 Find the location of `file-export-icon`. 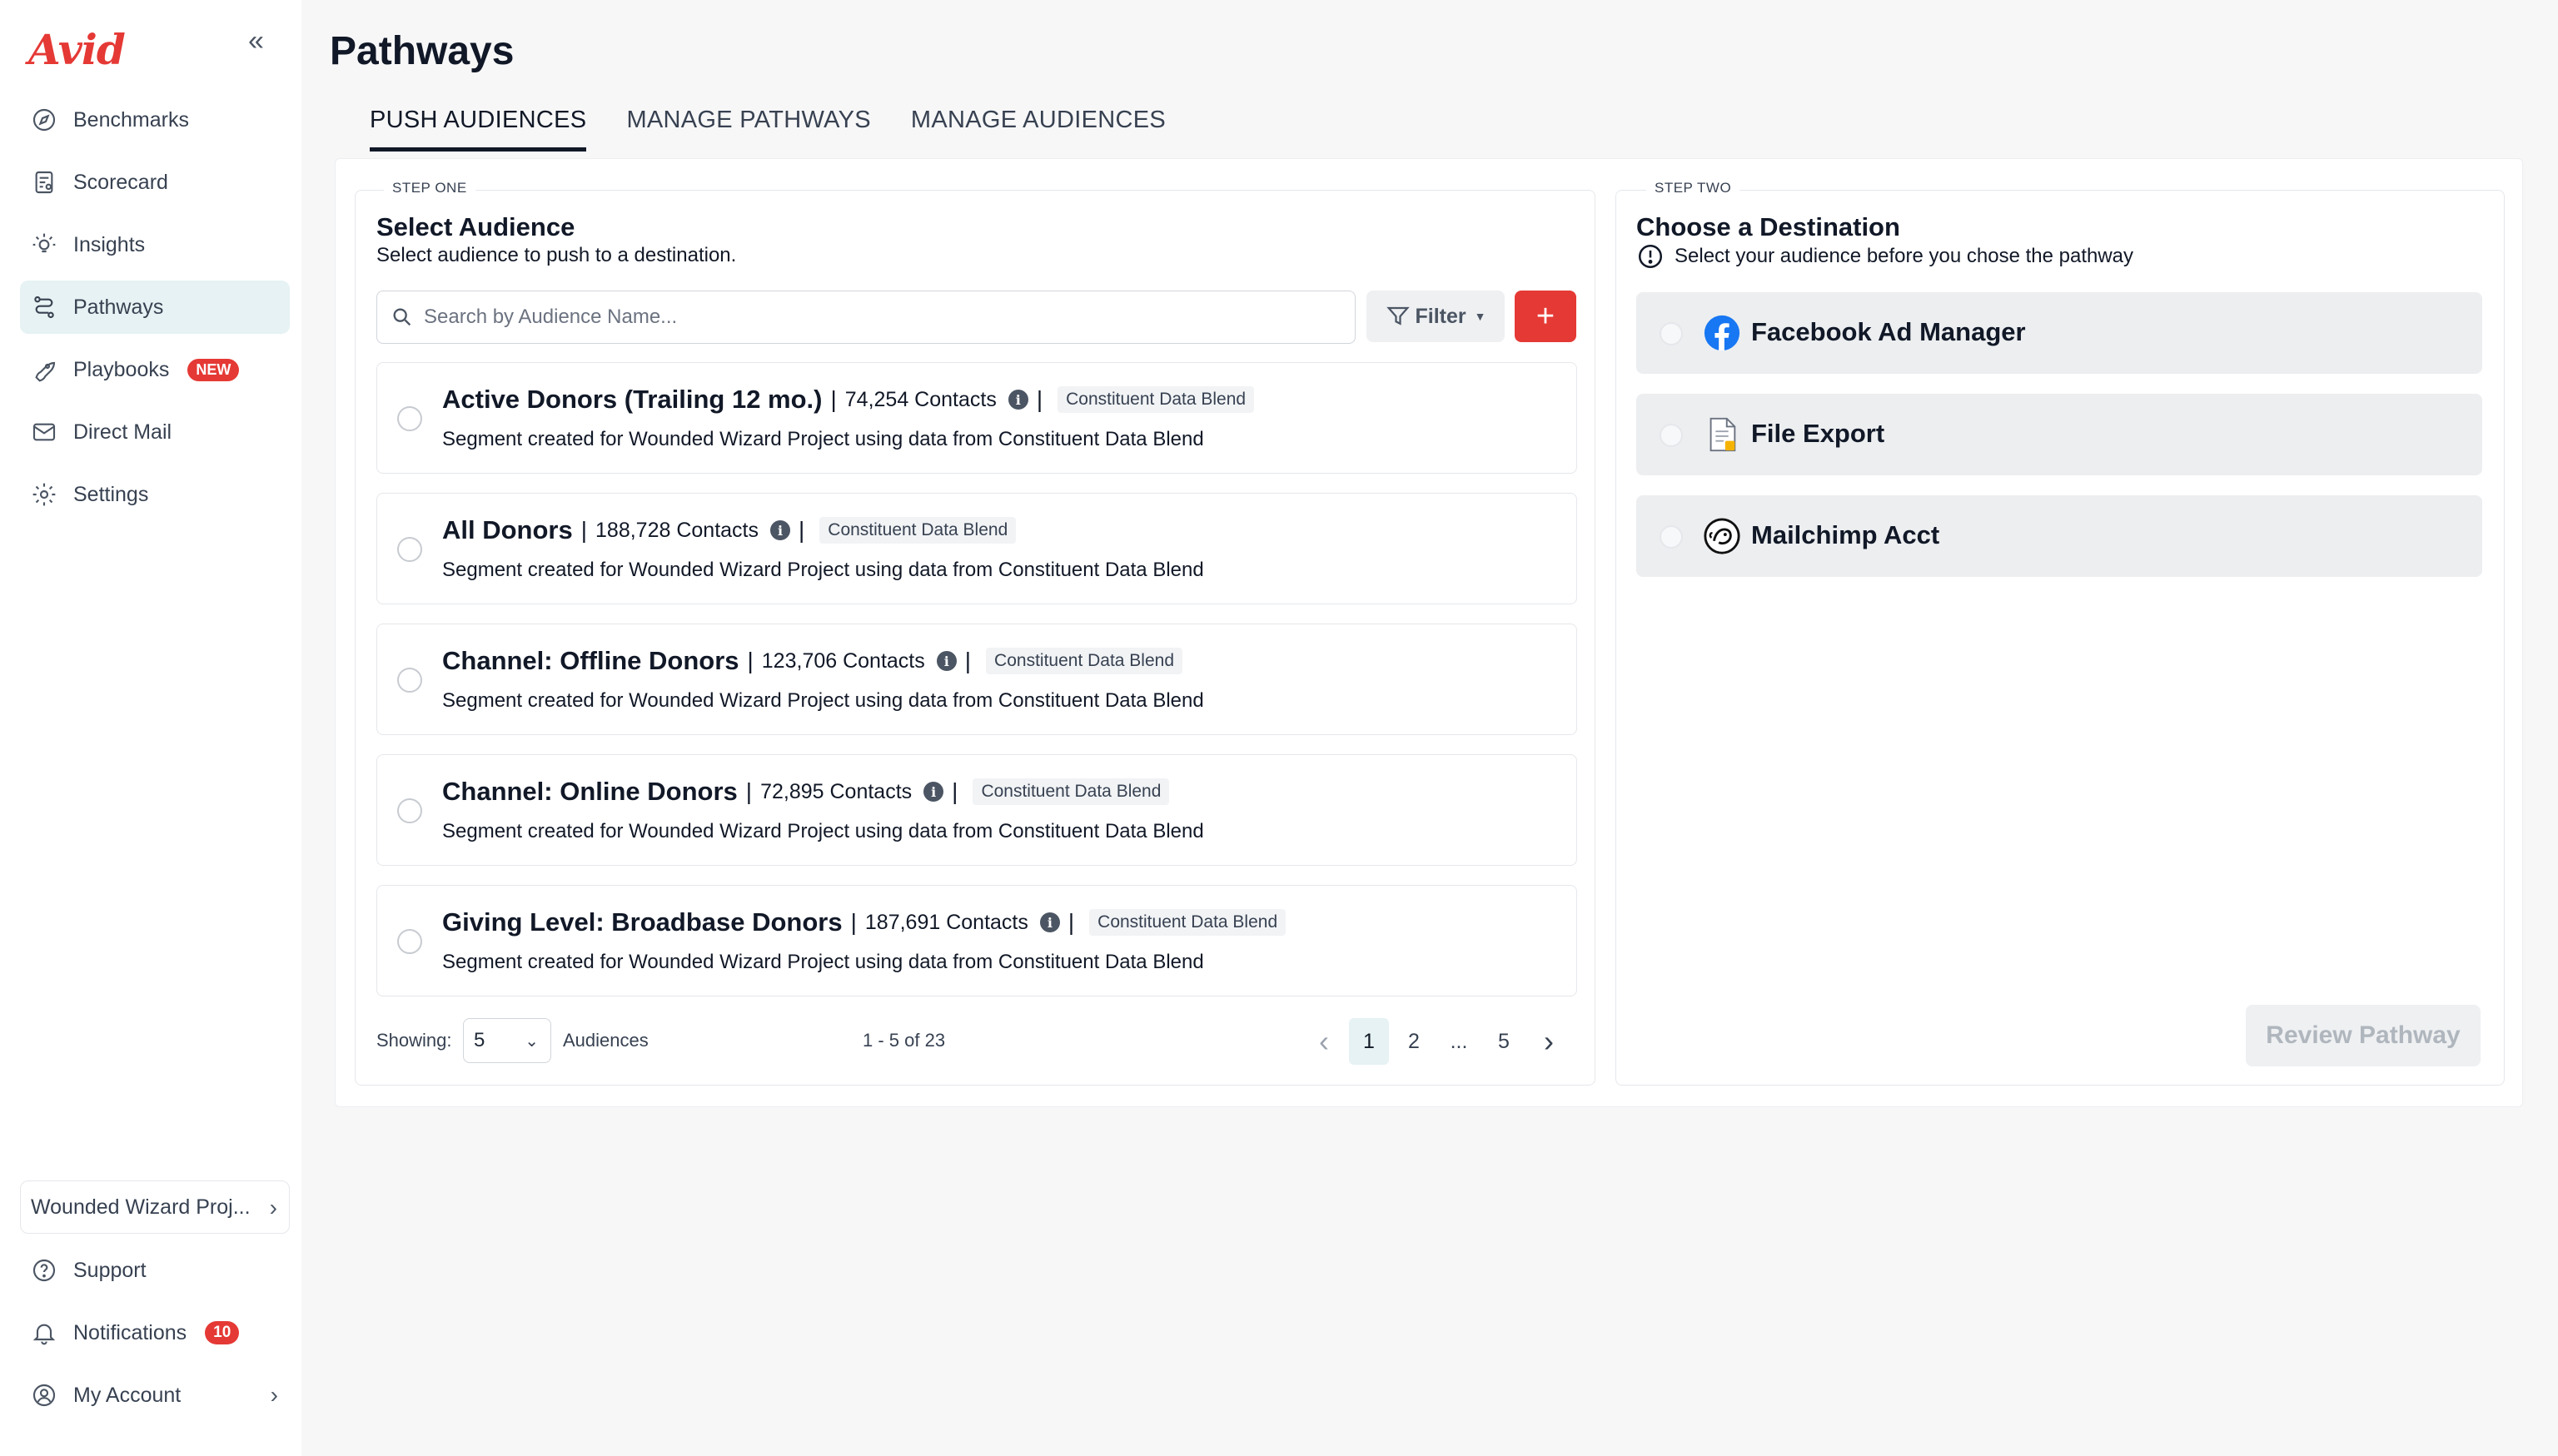

file-export-icon is located at coordinates (1722, 434).